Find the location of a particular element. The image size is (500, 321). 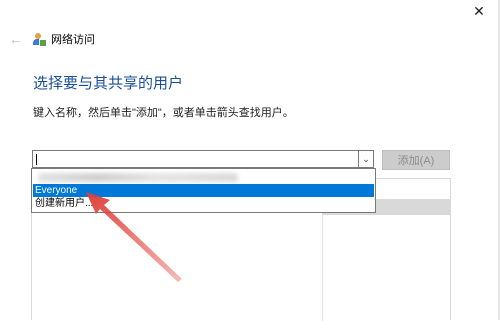

text-cursor is located at coordinates (36, 159).